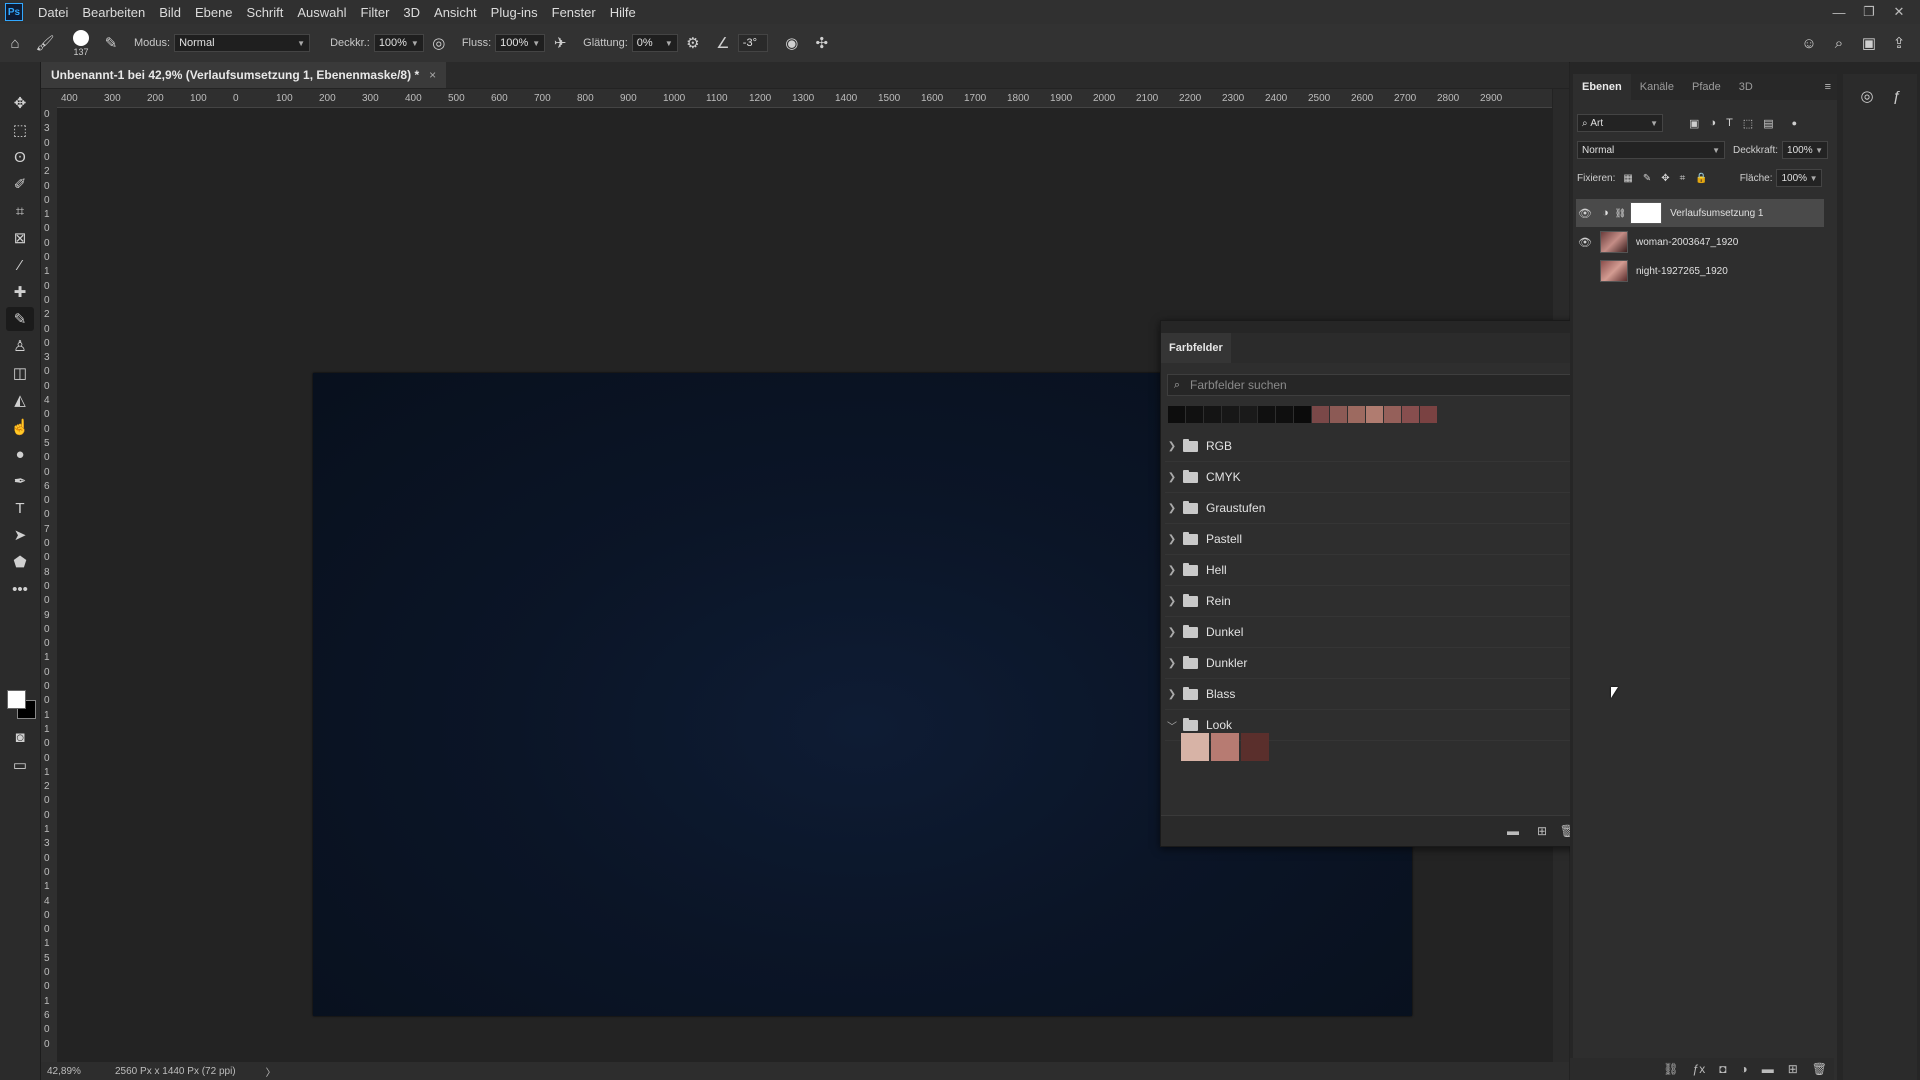  What do you see at coordinates (242, 43) in the screenshot?
I see `mode-select: Normal ▼` at bounding box center [242, 43].